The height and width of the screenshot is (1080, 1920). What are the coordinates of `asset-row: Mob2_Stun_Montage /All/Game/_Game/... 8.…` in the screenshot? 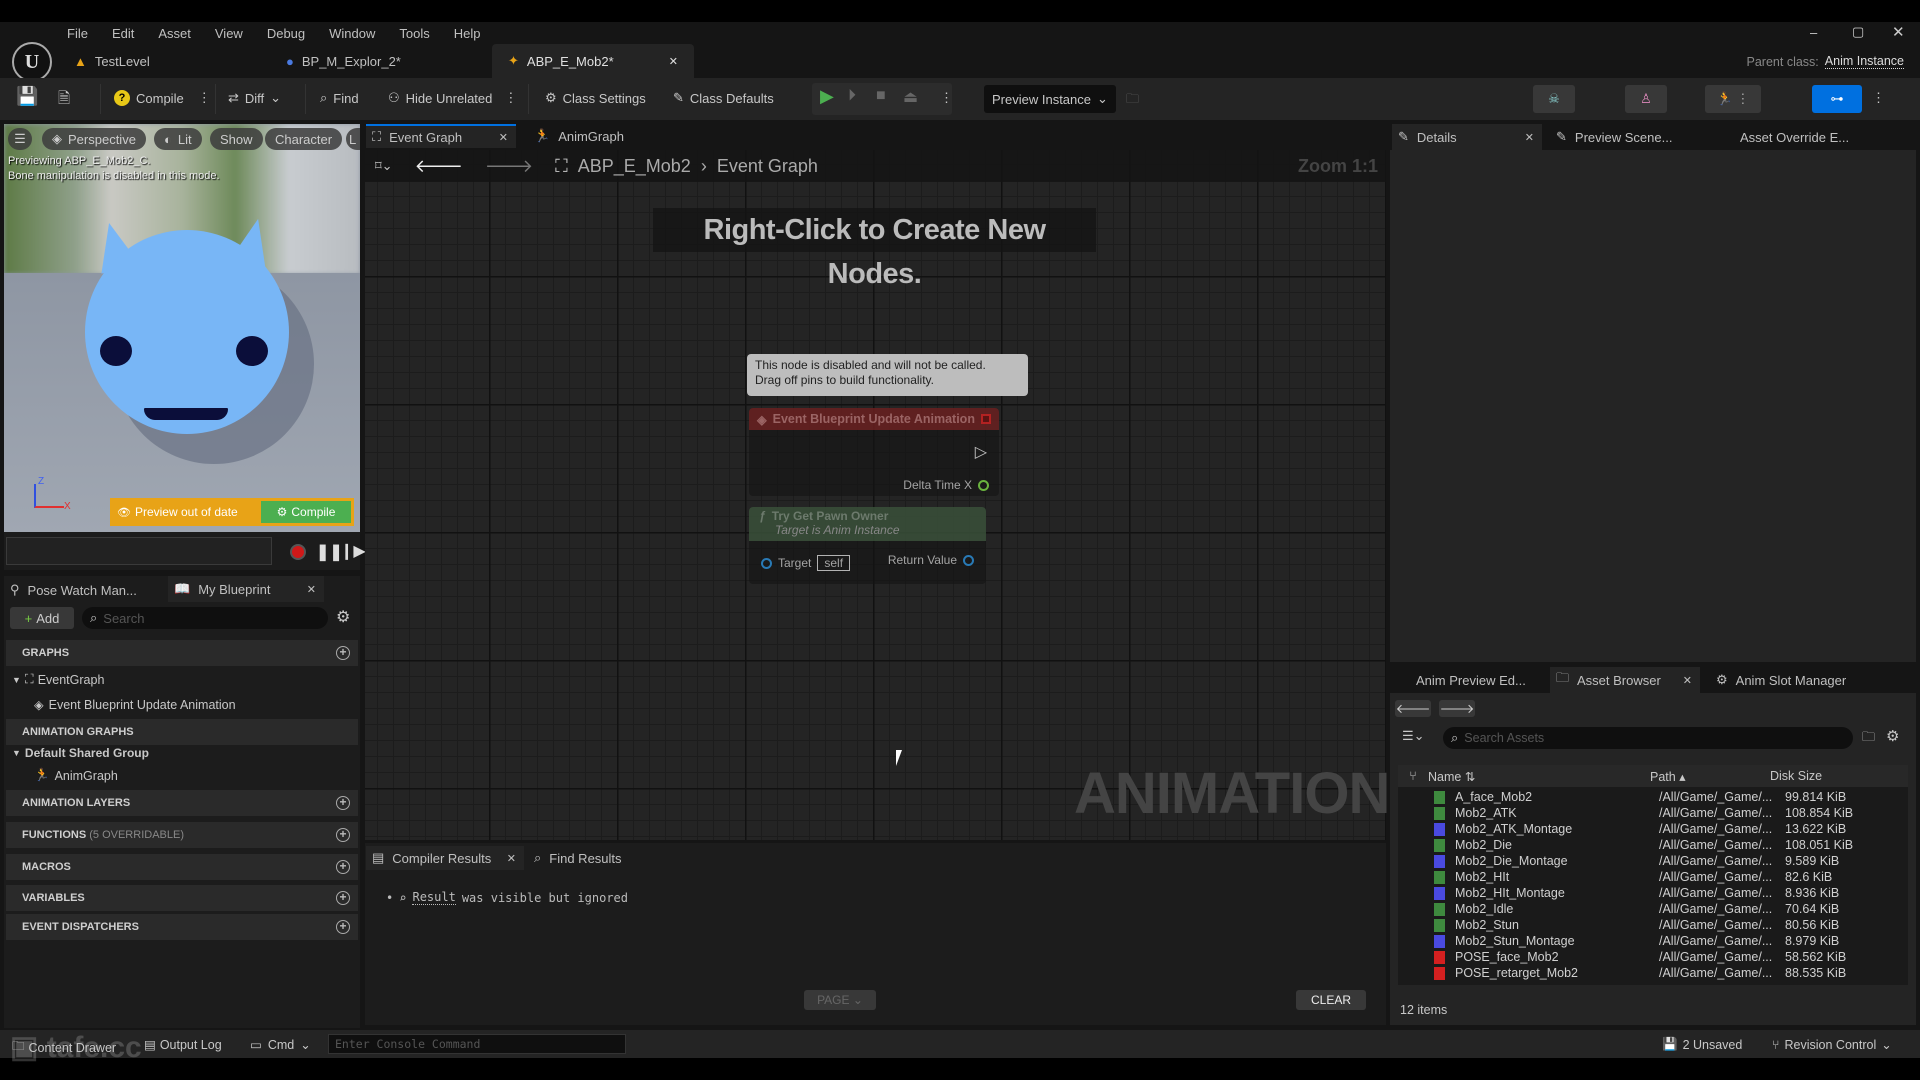 It's located at (1660, 941).